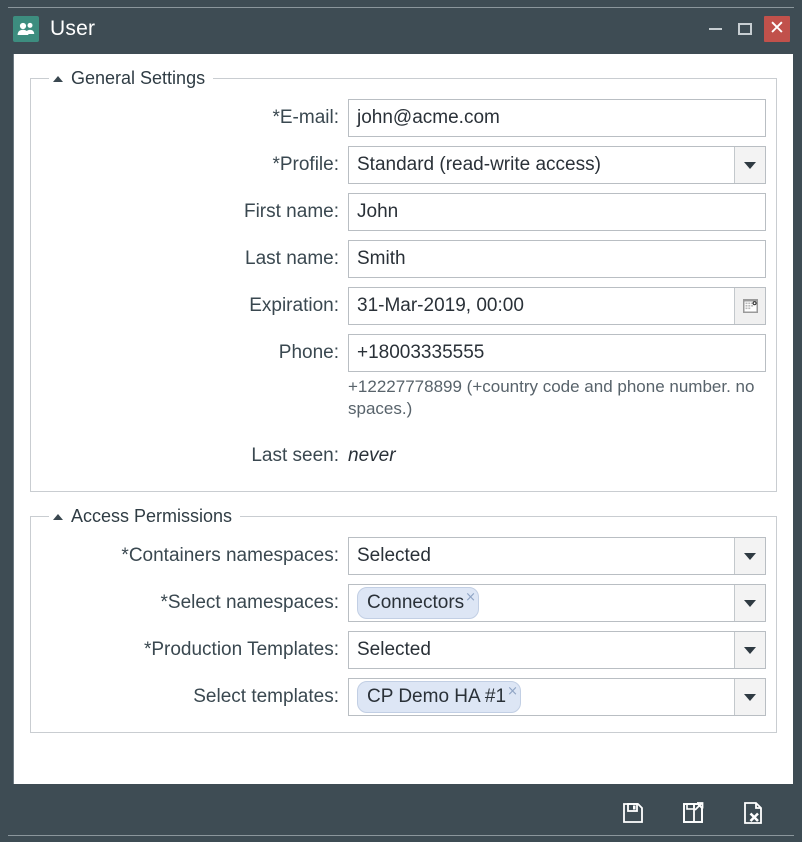  What do you see at coordinates (291, 211) in the screenshot?
I see `first-name-label: First name:` at bounding box center [291, 211].